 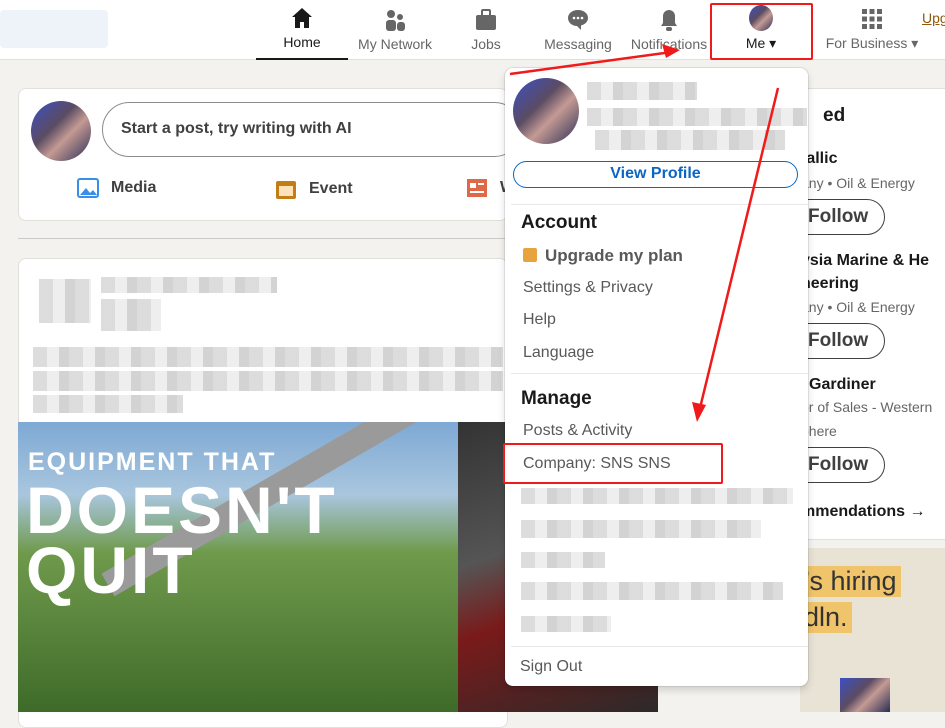 I want to click on action-label: Media, so click(x=134, y=187).